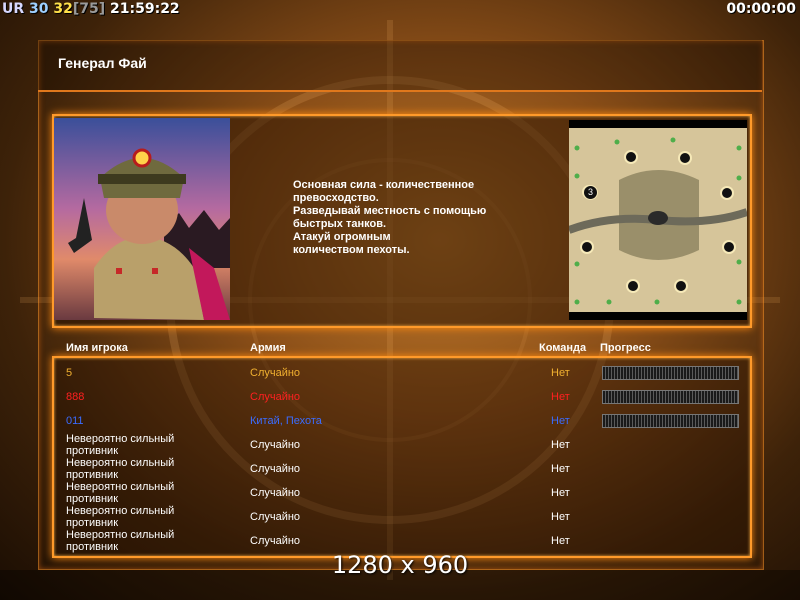 Image resolution: width=800 pixels, height=600 pixels. What do you see at coordinates (400, 565) in the screenshot?
I see `resolution-label: 1280 x 960` at bounding box center [400, 565].